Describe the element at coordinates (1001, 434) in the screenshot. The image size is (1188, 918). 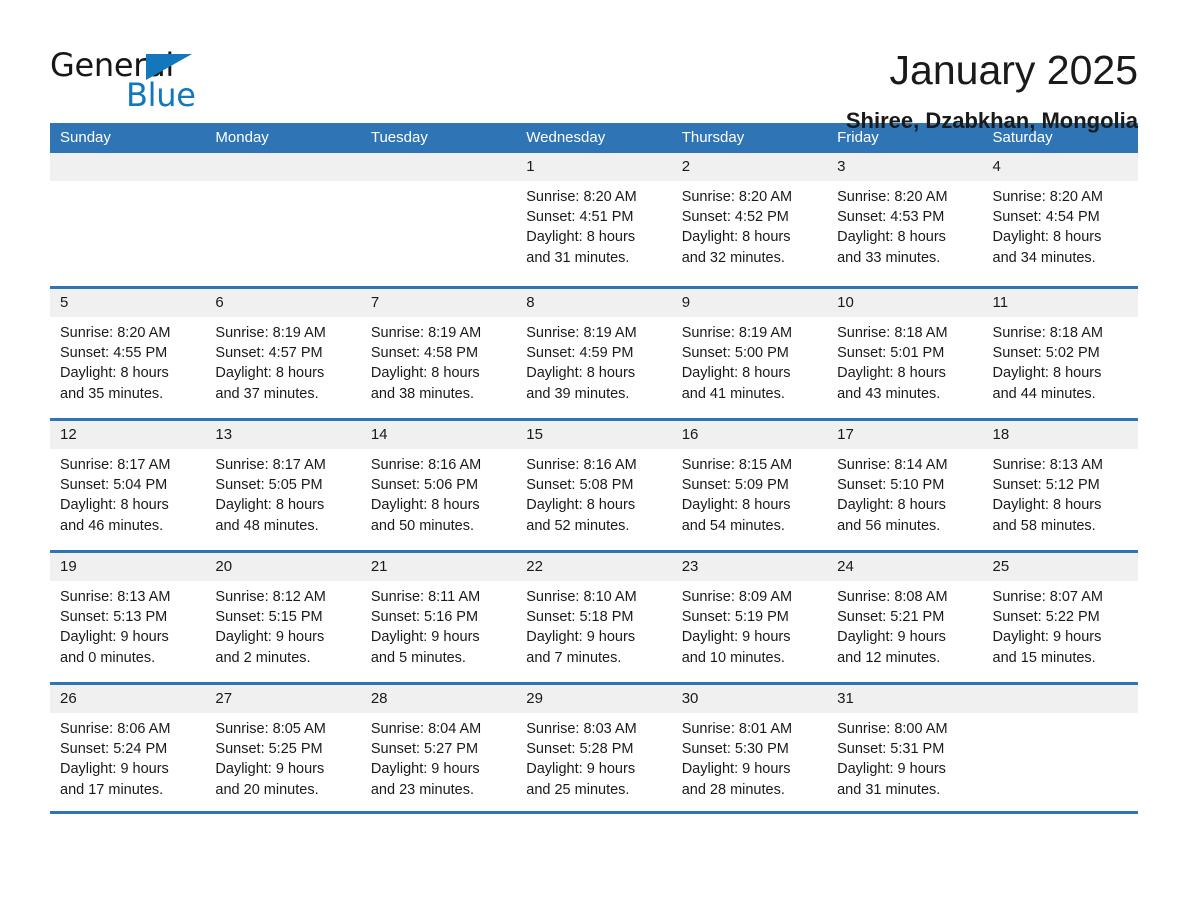
I see `day-number: 18` at that location.